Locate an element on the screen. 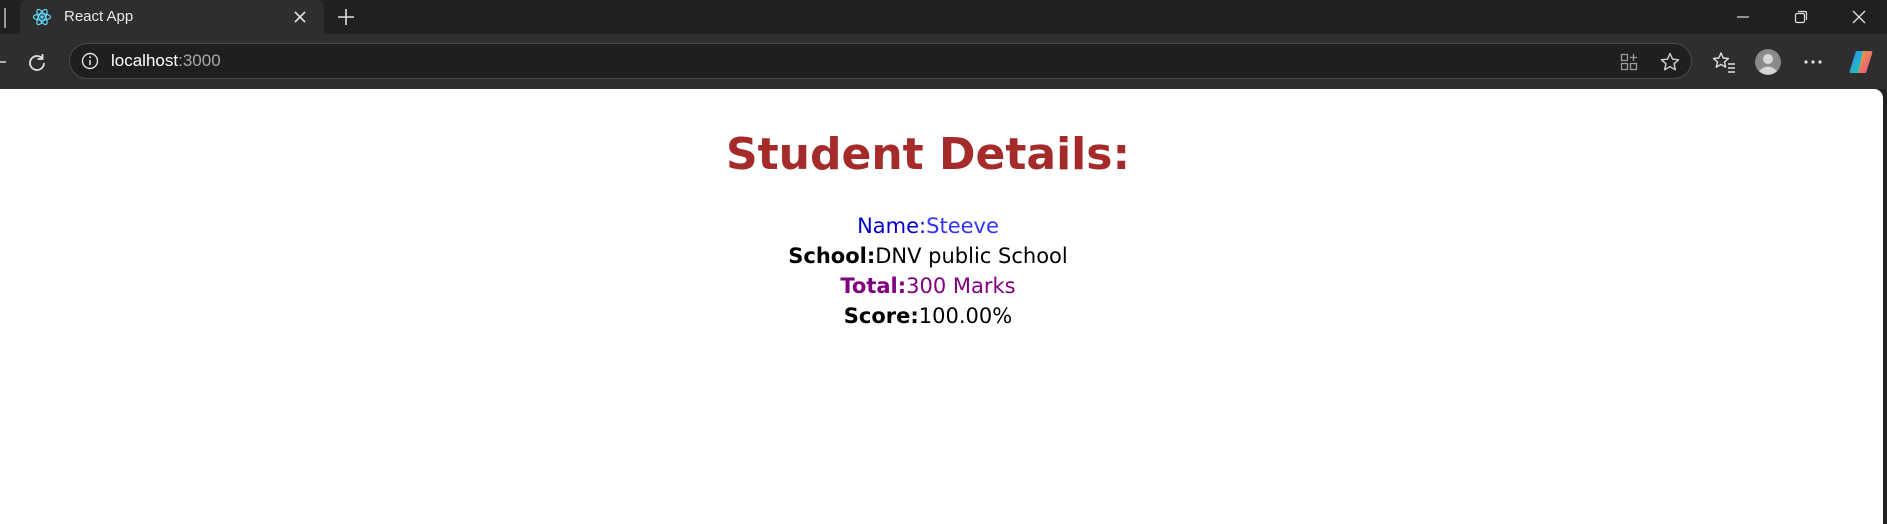 This screenshot has width=1887, height=524. url-text: localhost:3000 is located at coordinates (166, 61).